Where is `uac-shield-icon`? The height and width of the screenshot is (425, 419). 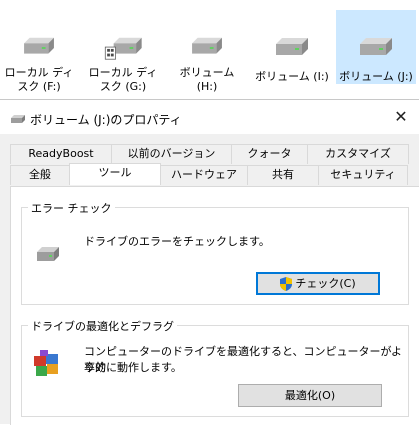
uac-shield-icon is located at coordinates (286, 283).